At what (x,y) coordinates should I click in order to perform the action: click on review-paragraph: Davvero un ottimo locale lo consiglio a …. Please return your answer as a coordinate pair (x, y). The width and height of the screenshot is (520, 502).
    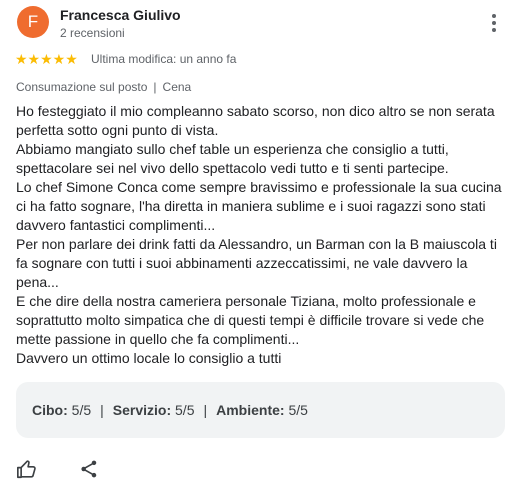
    Looking at the image, I should click on (149, 358).